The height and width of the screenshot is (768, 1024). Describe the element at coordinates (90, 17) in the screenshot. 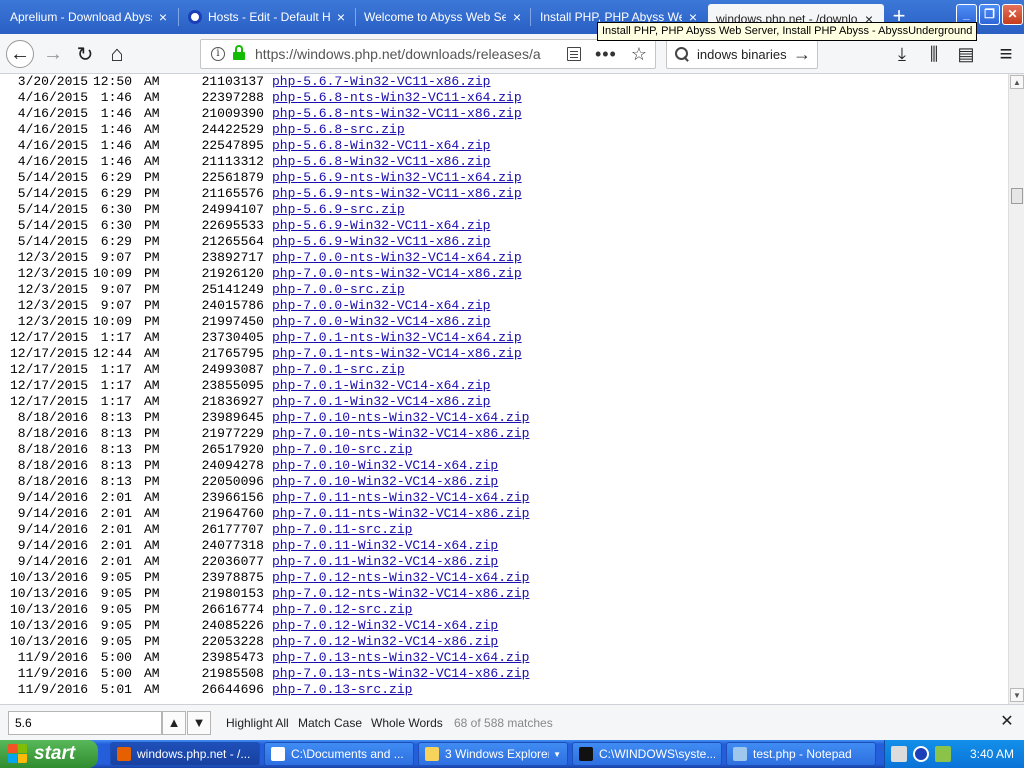

I see `tab-aprelium: Aprelium - Download Abyss W ×` at that location.